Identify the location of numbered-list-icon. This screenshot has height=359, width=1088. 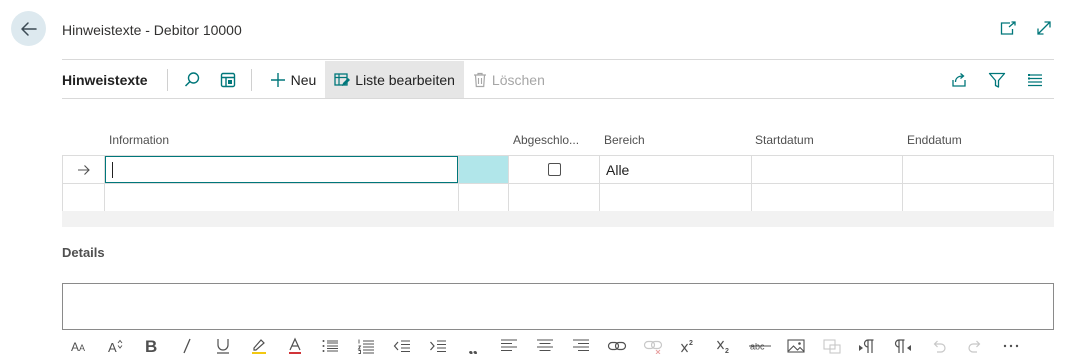
(366, 346).